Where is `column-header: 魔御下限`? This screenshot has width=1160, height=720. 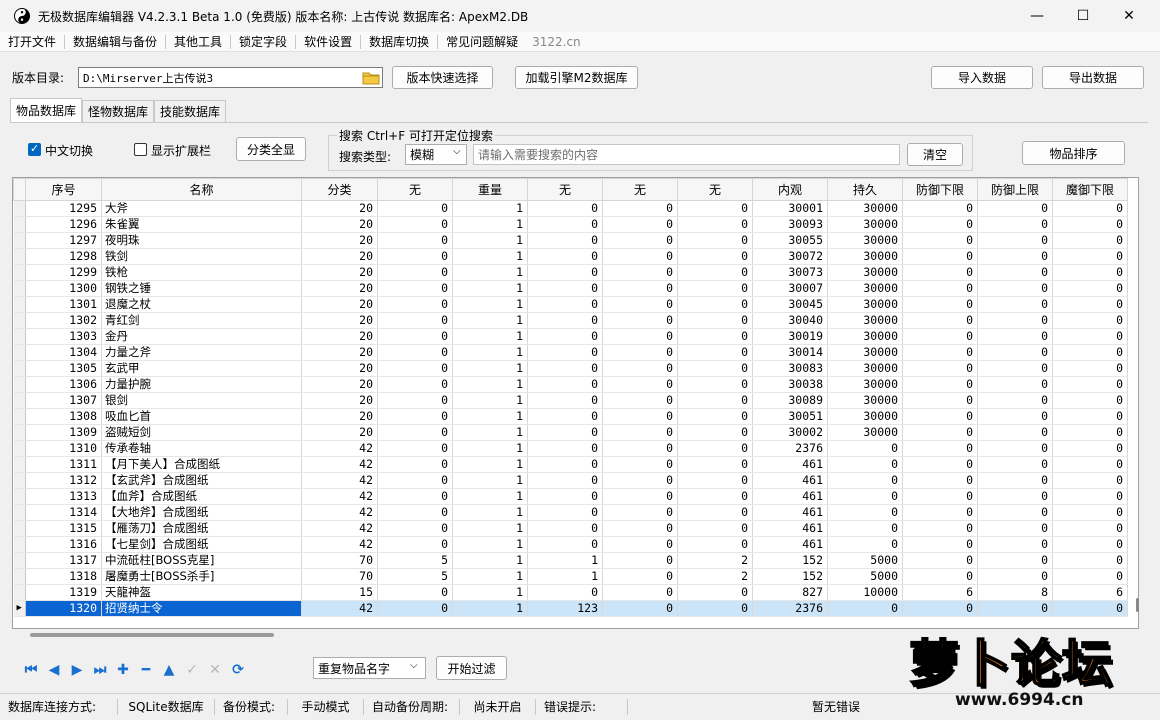
column-header: 魔御下限 is located at coordinates (1090, 189).